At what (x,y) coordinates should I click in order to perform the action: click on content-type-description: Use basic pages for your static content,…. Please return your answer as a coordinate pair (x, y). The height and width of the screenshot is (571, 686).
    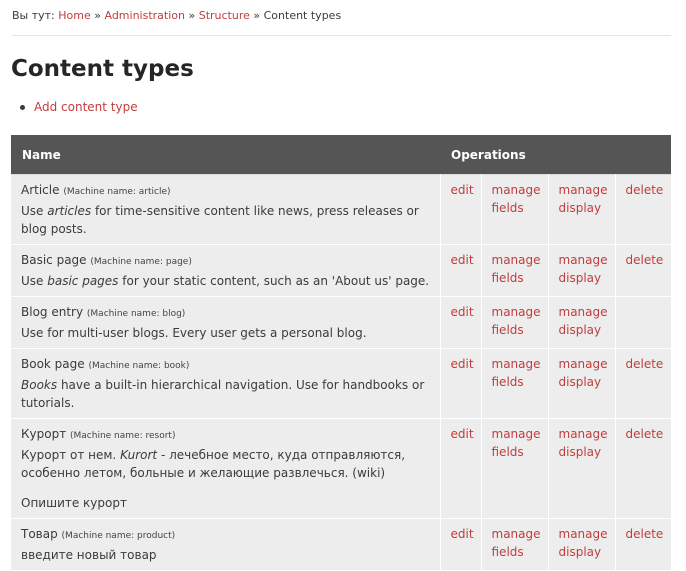
    Looking at the image, I should click on (225, 281).